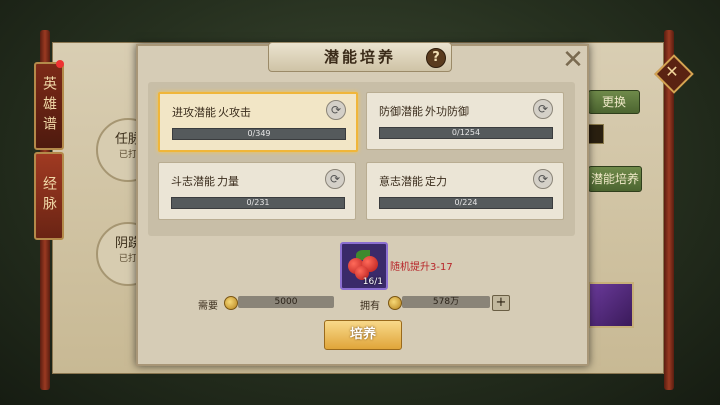  What do you see at coordinates (465, 191) in the screenshot?
I see `potential-card-will: 意志潜能 定力 ⟳ 0/224` at bounding box center [465, 191].